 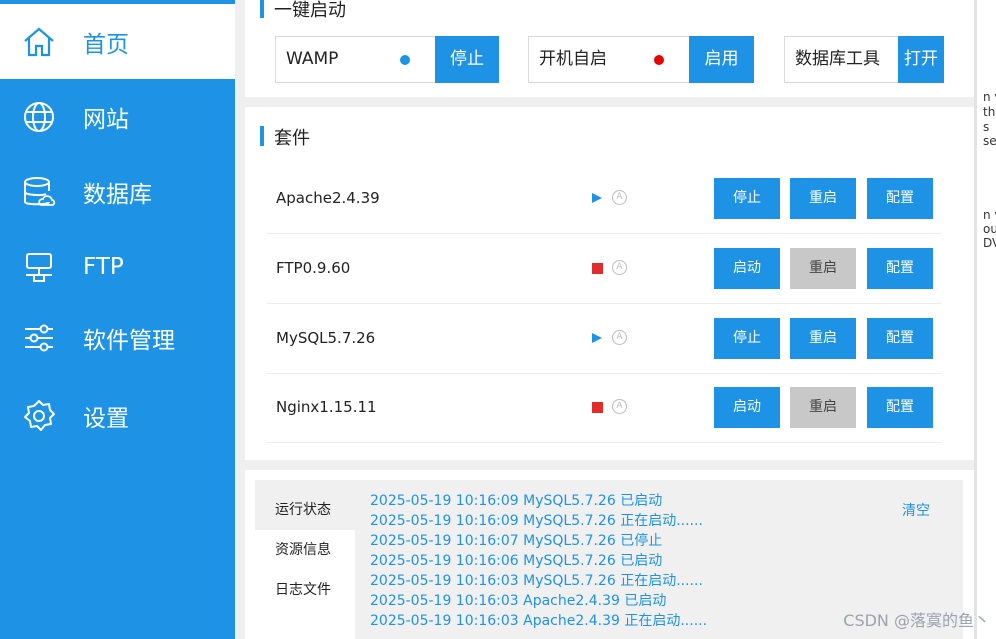 What do you see at coordinates (747, 198) in the screenshot?
I see `apache-stop-button: 停止` at bounding box center [747, 198].